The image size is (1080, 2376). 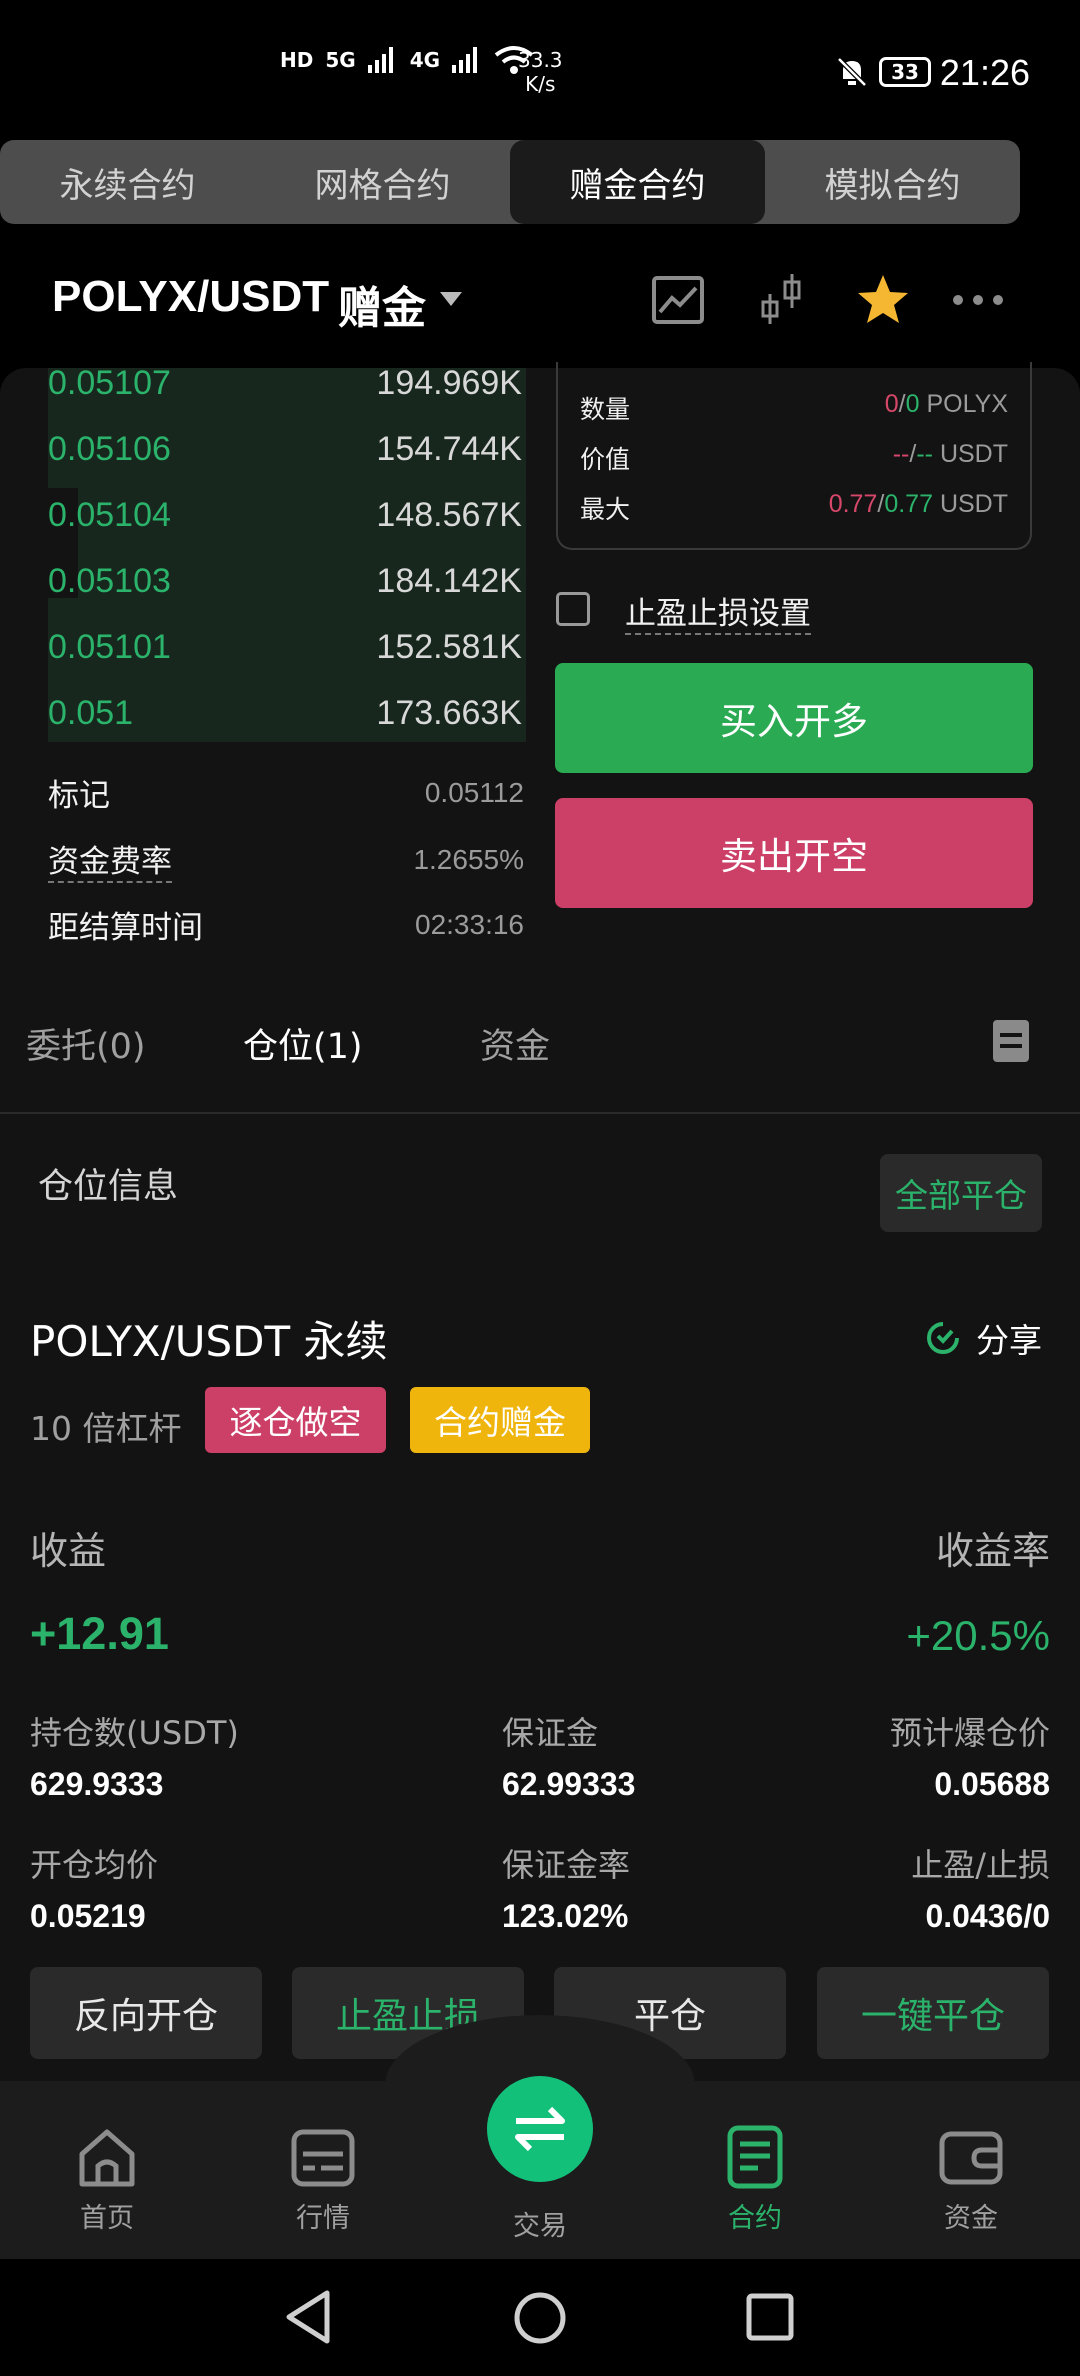 What do you see at coordinates (755, 2218) in the screenshot?
I see `nav-contract-label: 合约` at bounding box center [755, 2218].